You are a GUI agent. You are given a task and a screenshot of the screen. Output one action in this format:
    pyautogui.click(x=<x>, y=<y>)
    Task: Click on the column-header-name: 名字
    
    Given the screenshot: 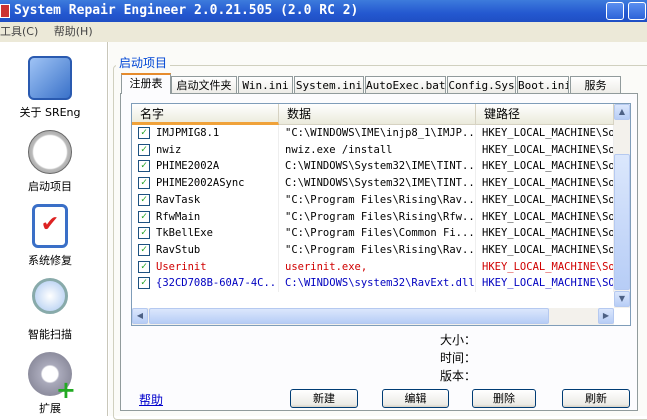 What is the action you would take?
    pyautogui.click(x=205, y=114)
    